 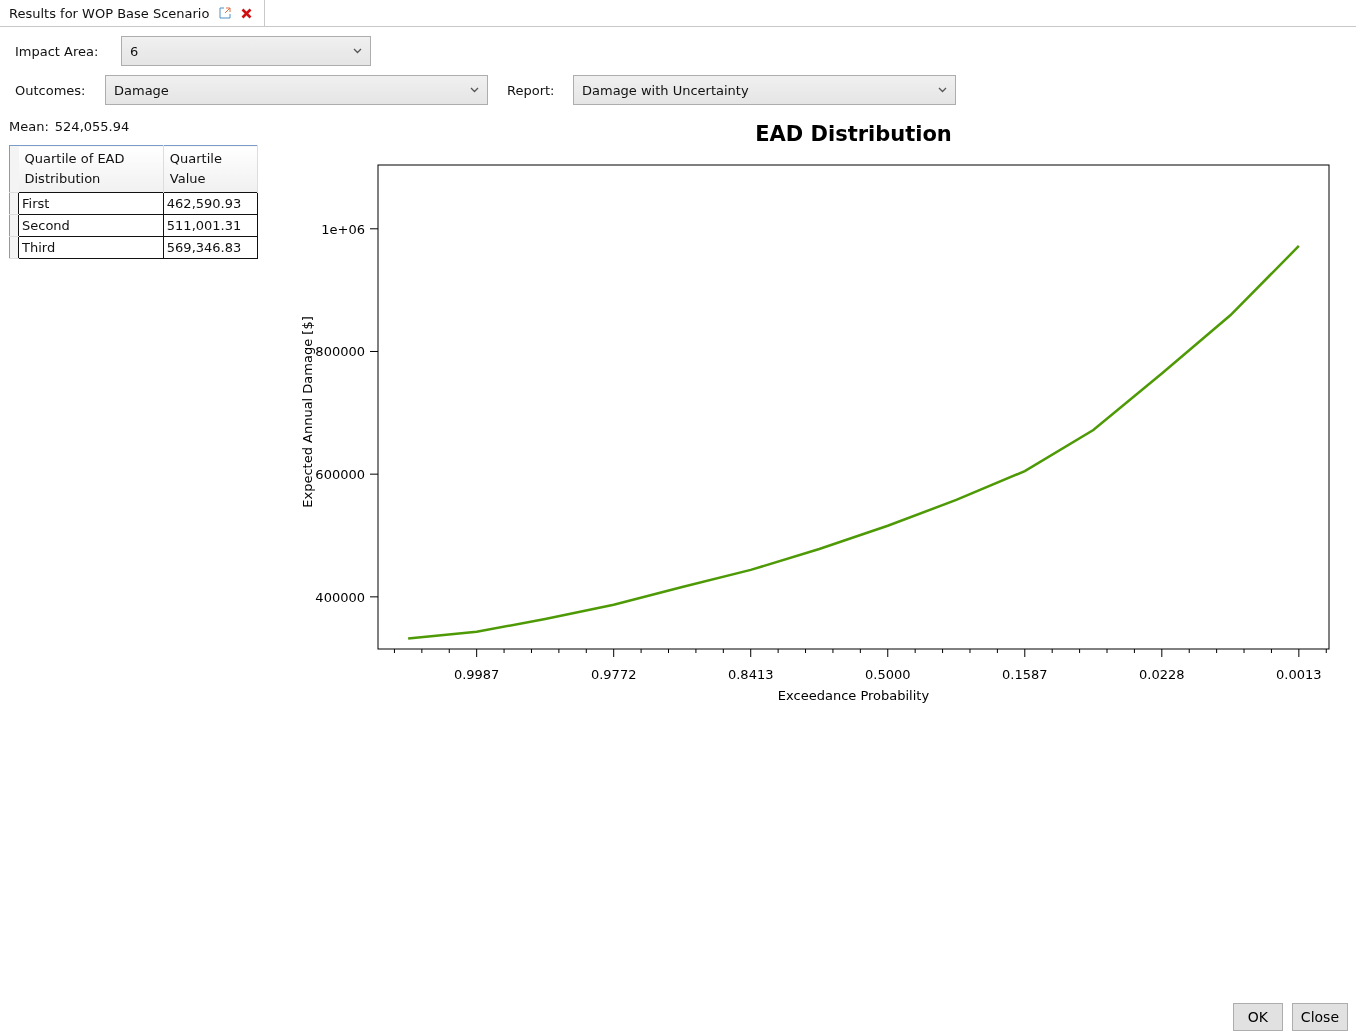 What do you see at coordinates (853, 695) in the screenshot?
I see `x-axis-label: Exceedance Probability` at bounding box center [853, 695].